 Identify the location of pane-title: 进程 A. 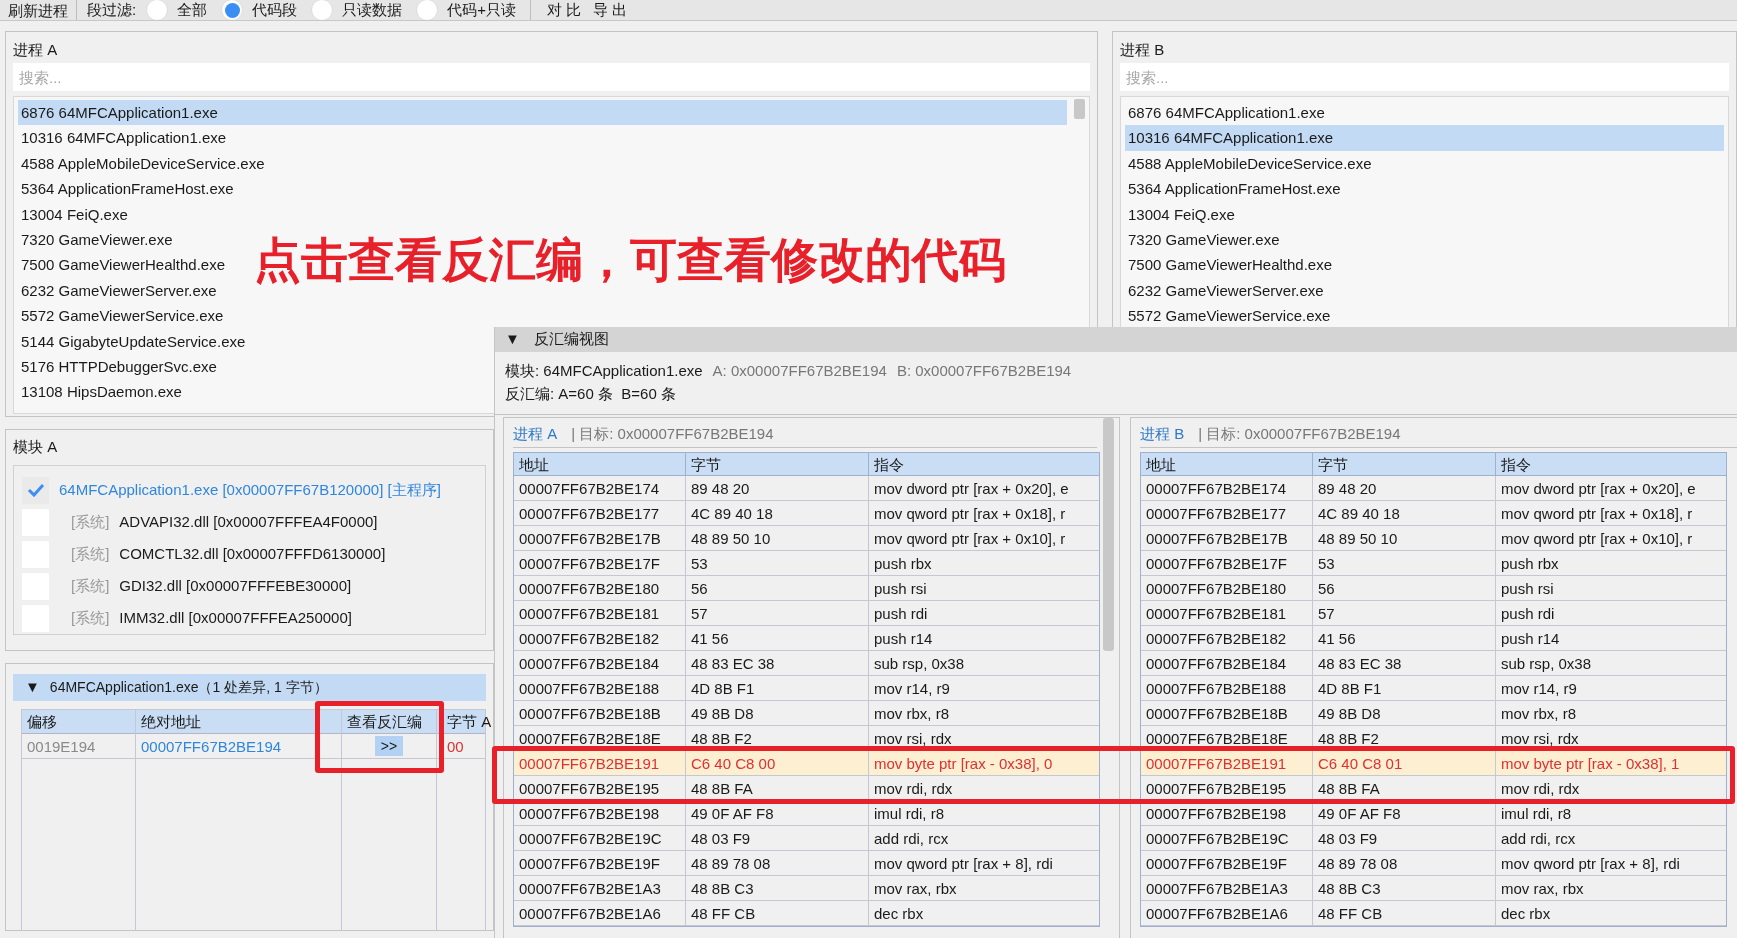
(535, 434).